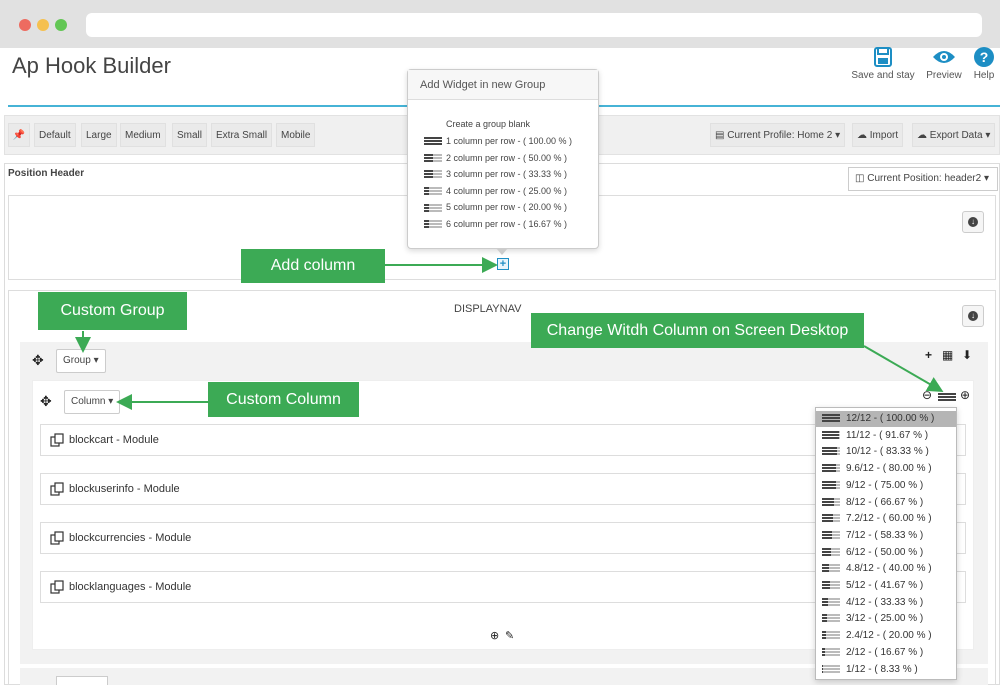 Image resolution: width=1000 pixels, height=685 pixels. I want to click on width-option-label: 10/12 - ( 83.33 % ), so click(887, 452).